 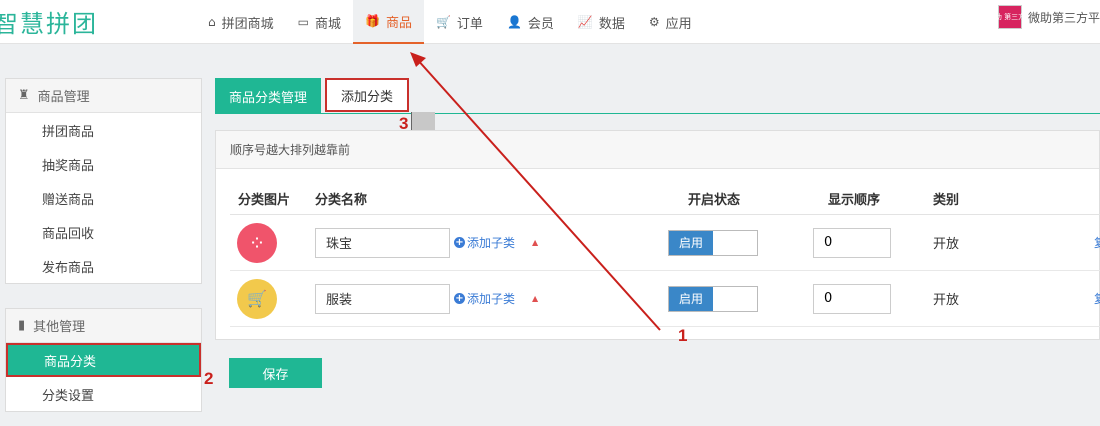 I want to click on nav-item-pintuan: ⌂ 拼团商城, so click(x=241, y=22).